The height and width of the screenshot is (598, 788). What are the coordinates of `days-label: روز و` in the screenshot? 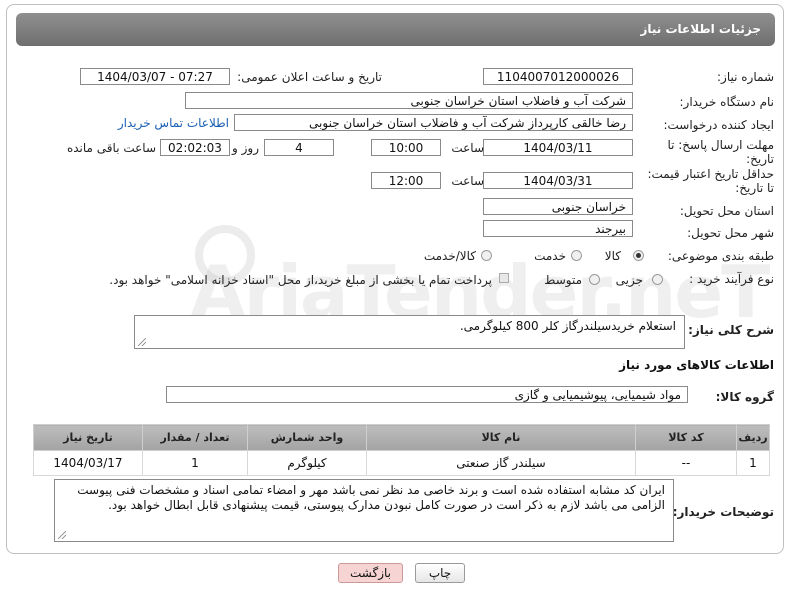 It's located at (245, 148).